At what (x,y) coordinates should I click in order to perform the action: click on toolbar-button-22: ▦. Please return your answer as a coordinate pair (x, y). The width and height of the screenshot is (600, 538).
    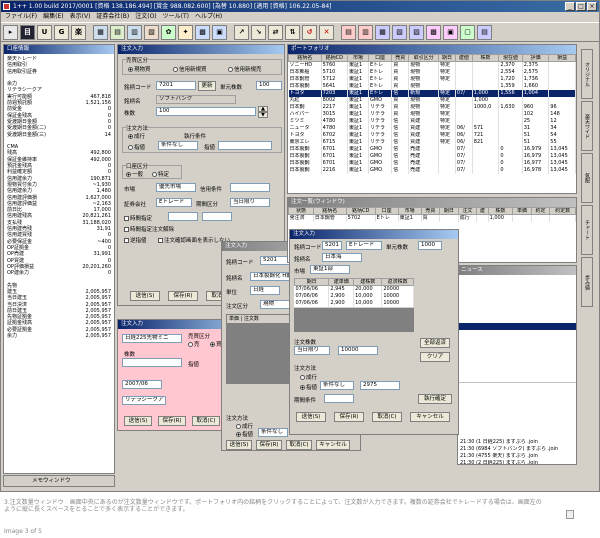
    Looking at the image, I should click on (382, 32).